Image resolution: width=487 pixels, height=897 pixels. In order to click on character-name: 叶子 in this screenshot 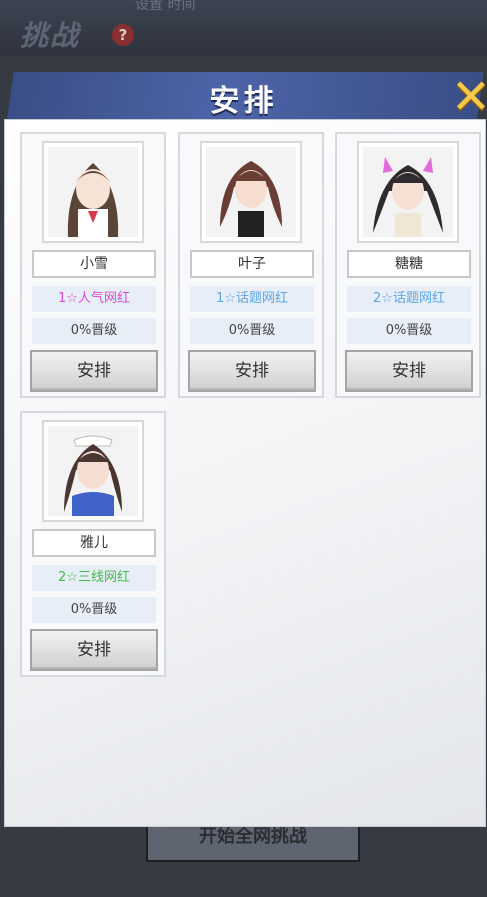, I will do `click(252, 264)`.